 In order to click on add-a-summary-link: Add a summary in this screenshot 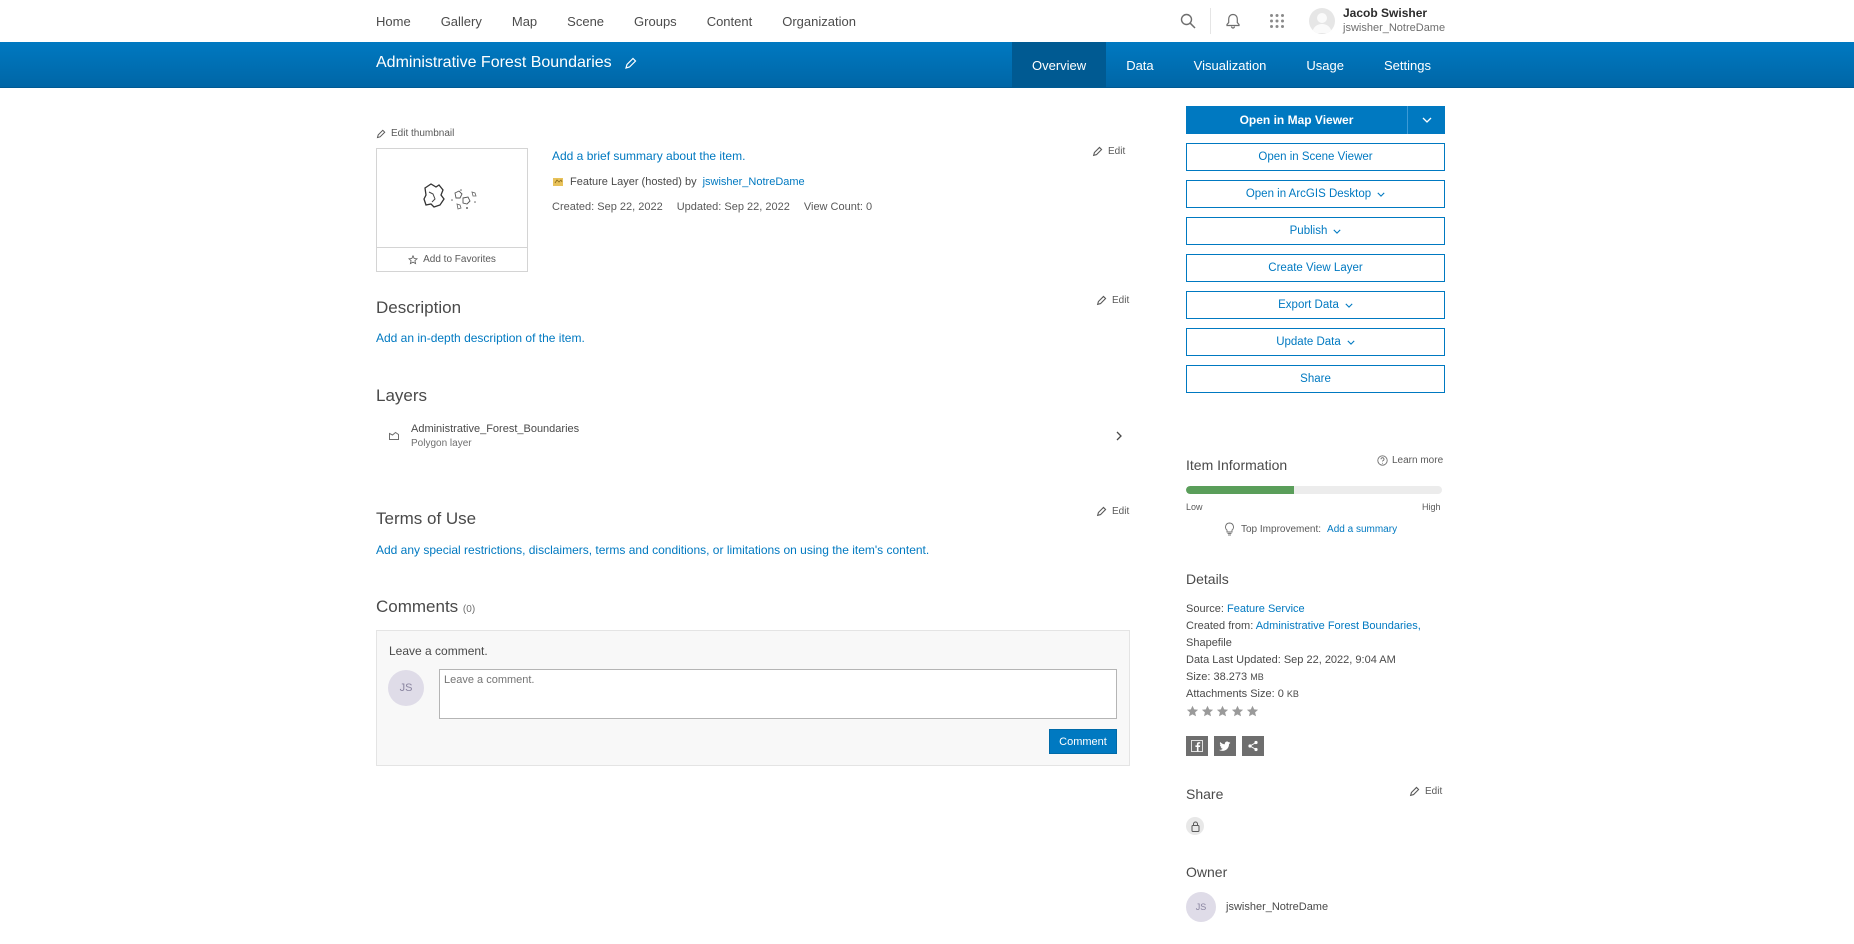, I will do `click(1362, 529)`.